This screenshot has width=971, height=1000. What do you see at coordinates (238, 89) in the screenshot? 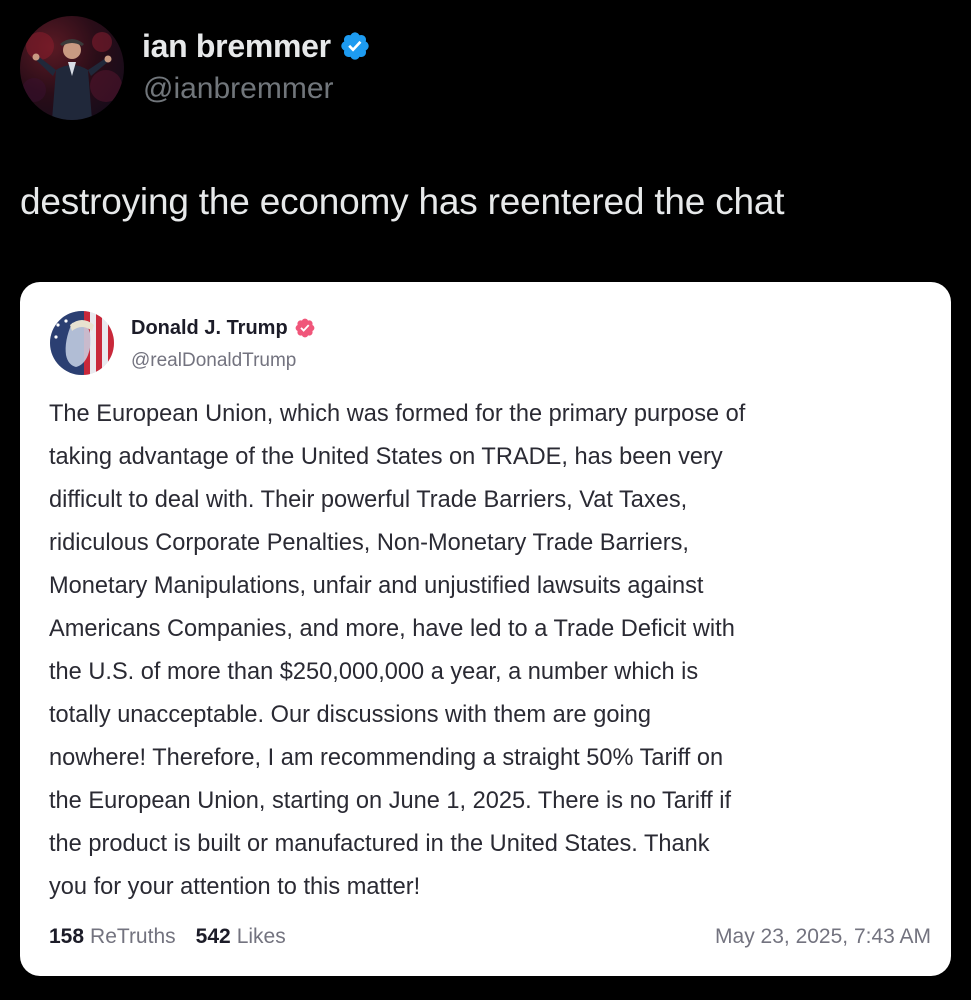
I see `author-handle: @ianbremmer` at bounding box center [238, 89].